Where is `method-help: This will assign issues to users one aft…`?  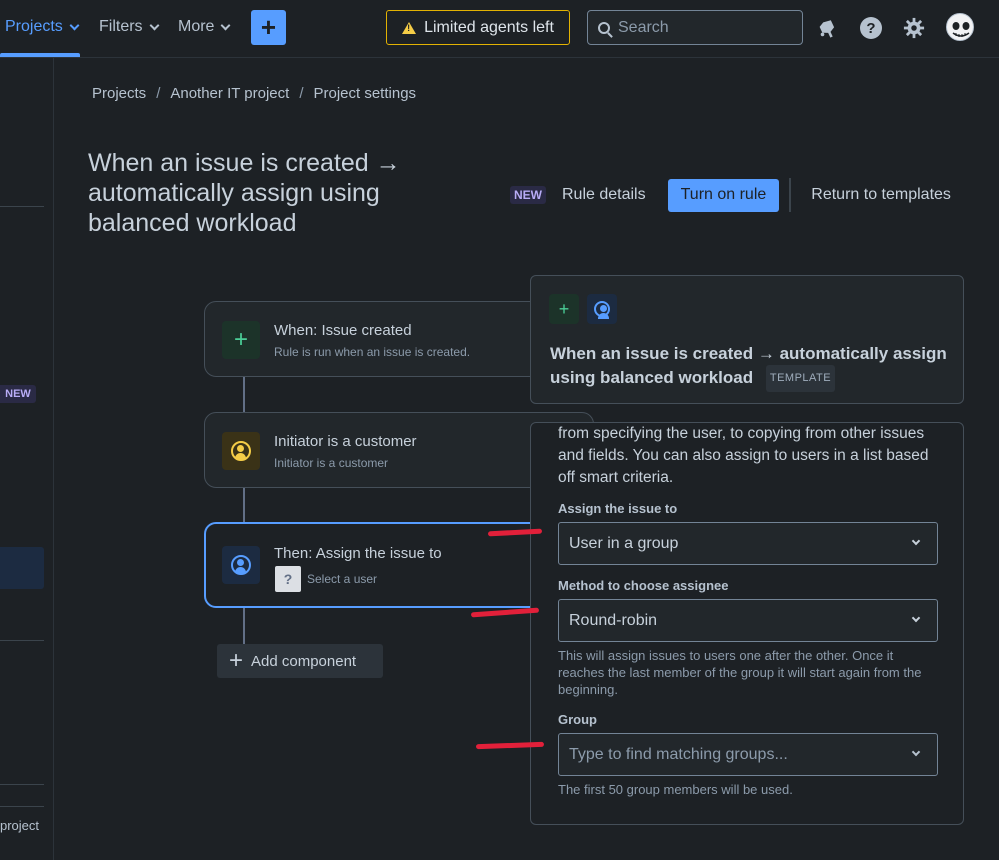 method-help: This will assign issues to users one aft… is located at coordinates (740, 672).